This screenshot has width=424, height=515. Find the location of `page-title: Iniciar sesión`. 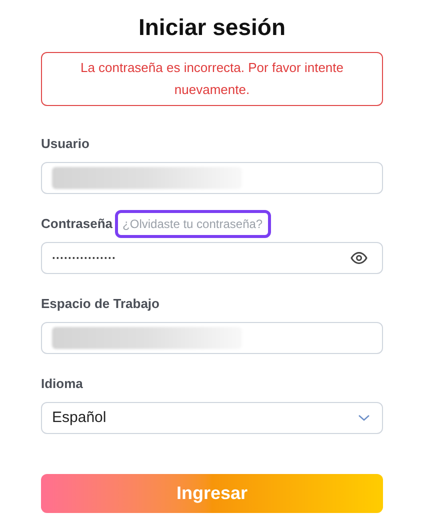

page-title: Iniciar sesión is located at coordinates (211, 27).